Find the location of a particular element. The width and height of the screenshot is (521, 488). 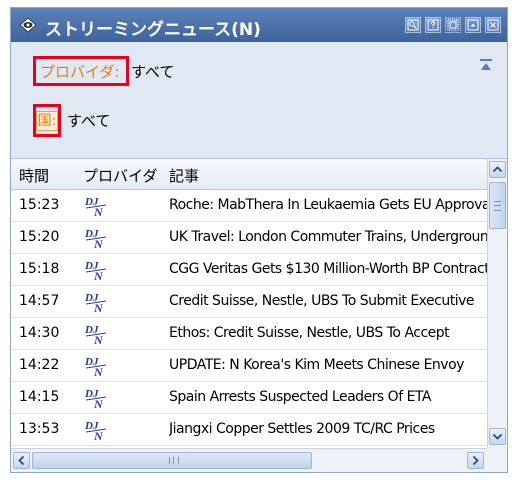

float-button is located at coordinates (453, 25).